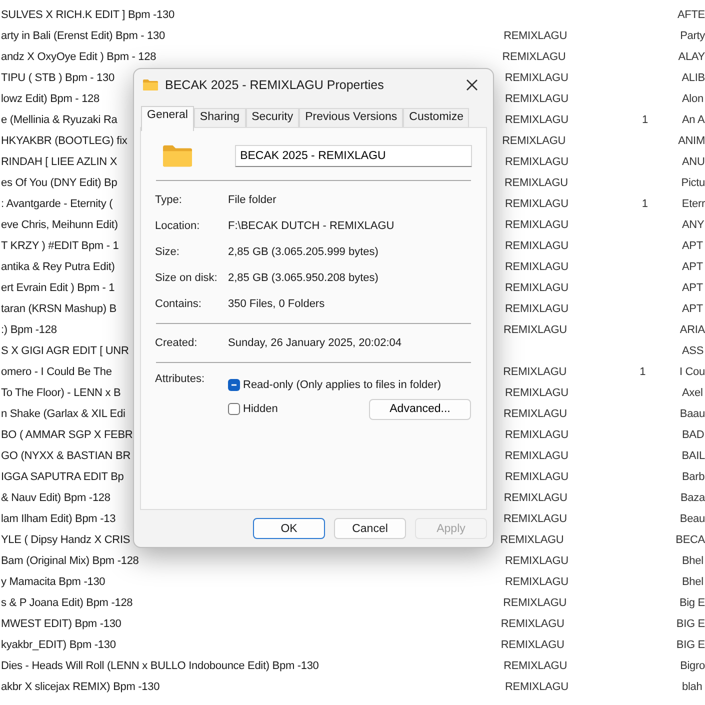 The width and height of the screenshot is (705, 705). What do you see at coordinates (178, 304) in the screenshot?
I see `field-label: Contains:` at bounding box center [178, 304].